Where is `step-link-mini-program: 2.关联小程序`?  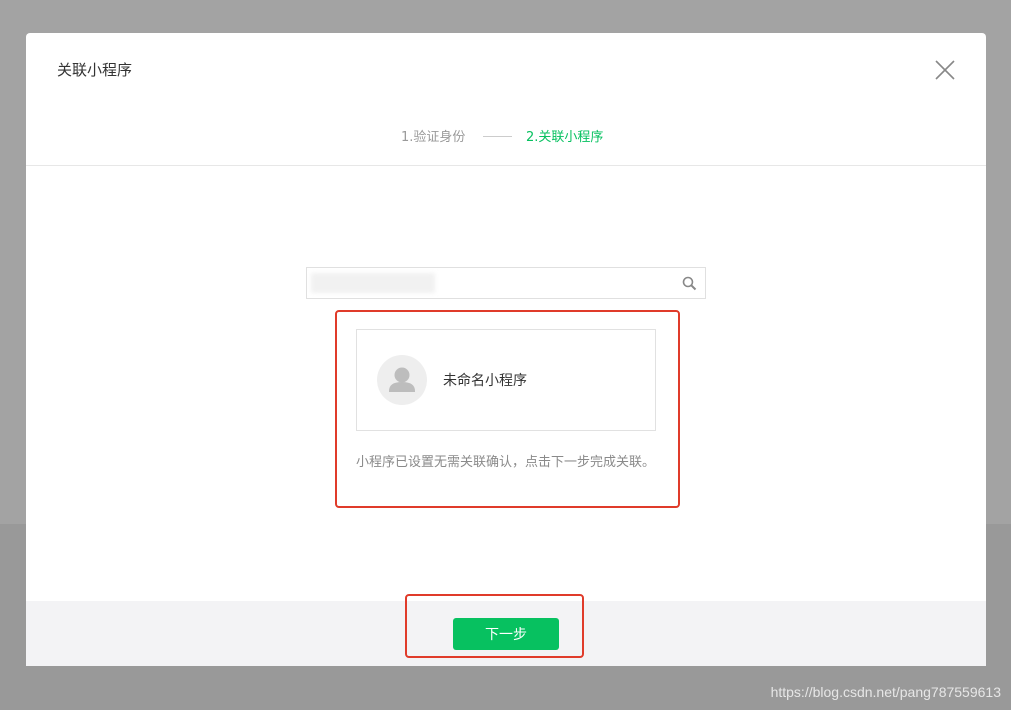 step-link-mini-program: 2.关联小程序 is located at coordinates (565, 137).